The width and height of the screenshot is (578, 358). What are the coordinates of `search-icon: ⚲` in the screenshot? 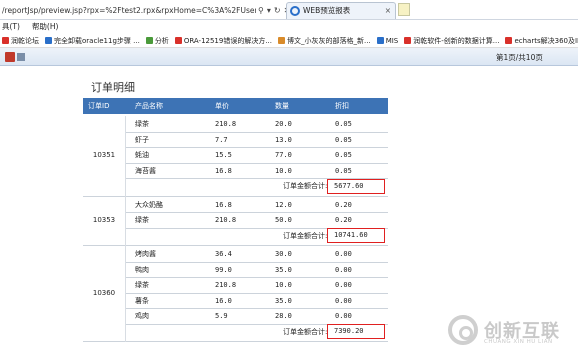 It's located at (261, 10).